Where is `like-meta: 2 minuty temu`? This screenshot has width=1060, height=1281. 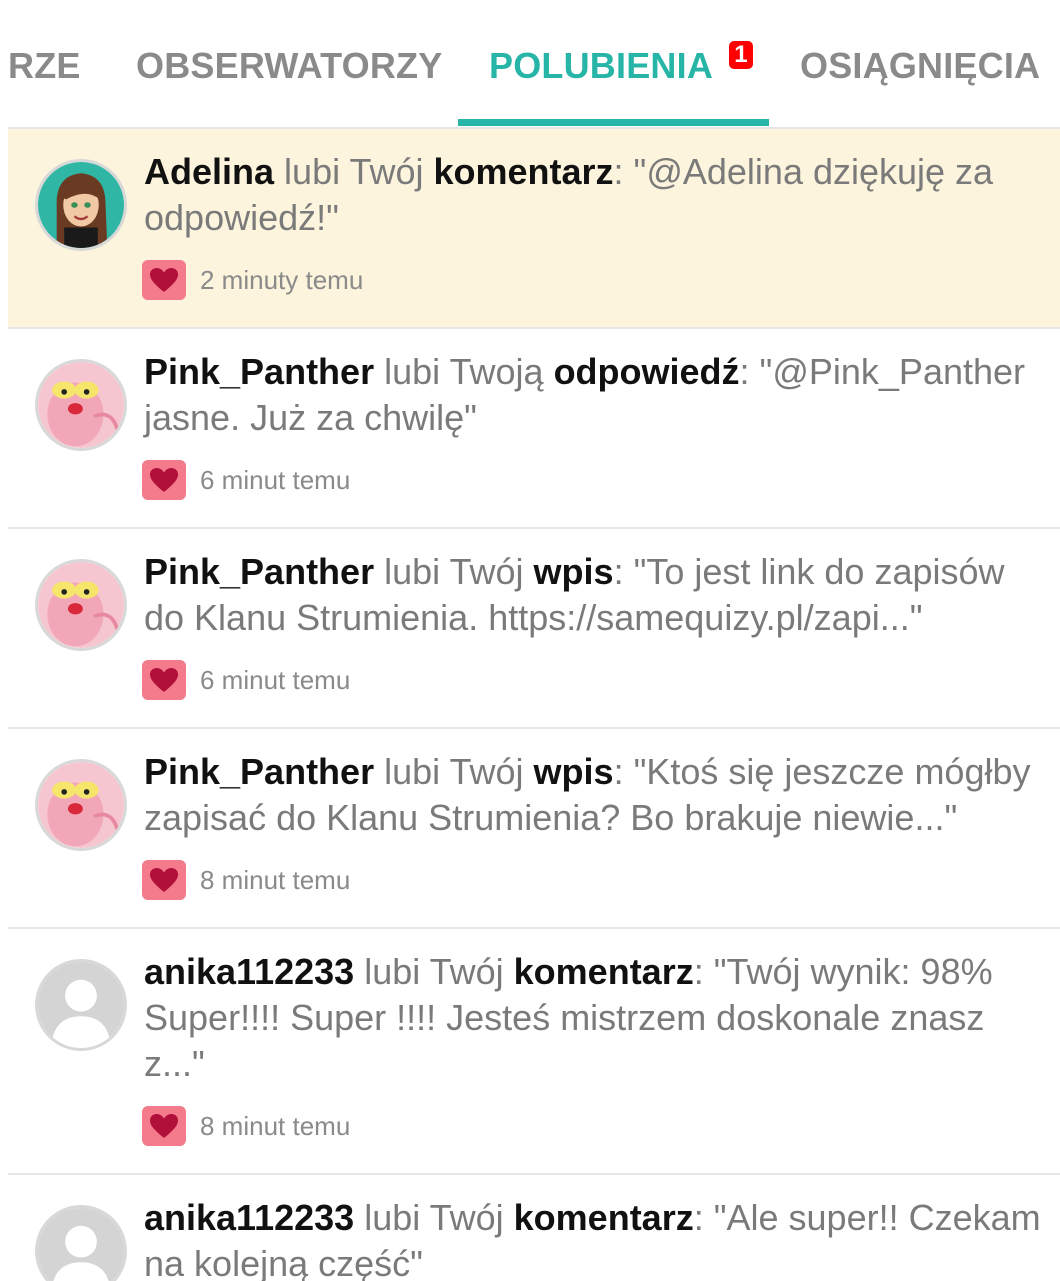 like-meta: 2 minuty temu is located at coordinates (252, 280).